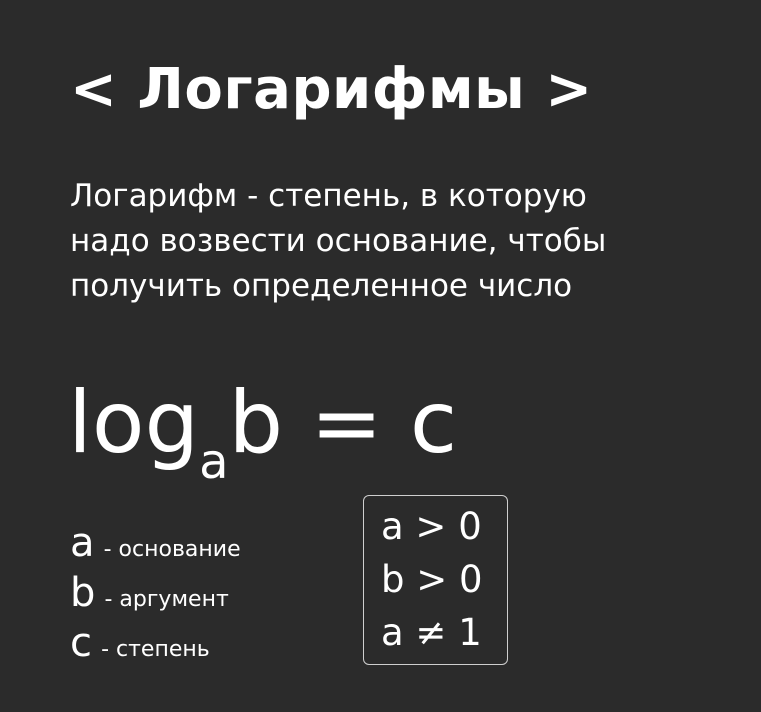 This screenshot has width=761, height=712. Describe the element at coordinates (431, 632) in the screenshot. I see `condition-item: a ≠ 1` at that location.